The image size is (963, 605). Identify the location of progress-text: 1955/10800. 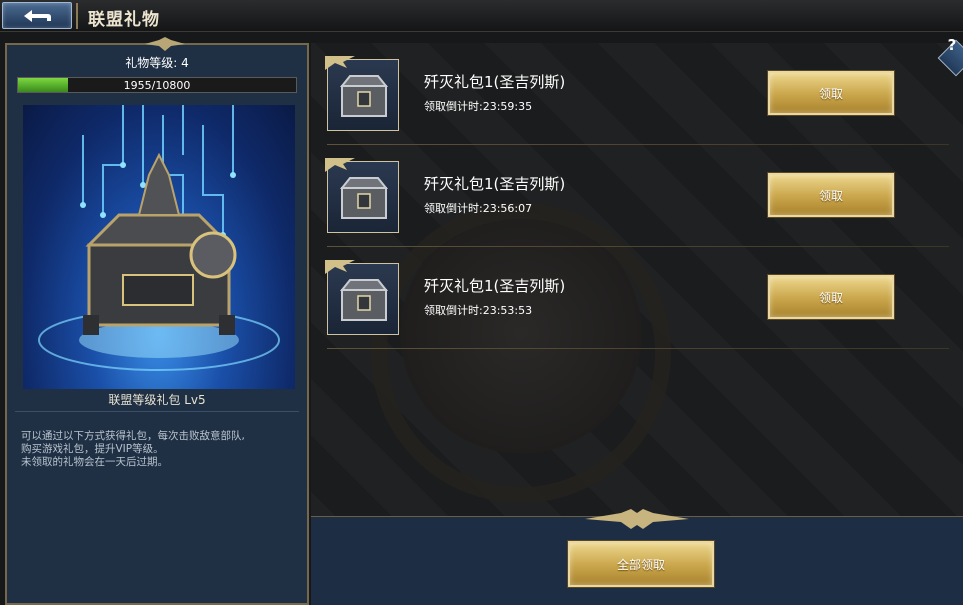
(157, 85).